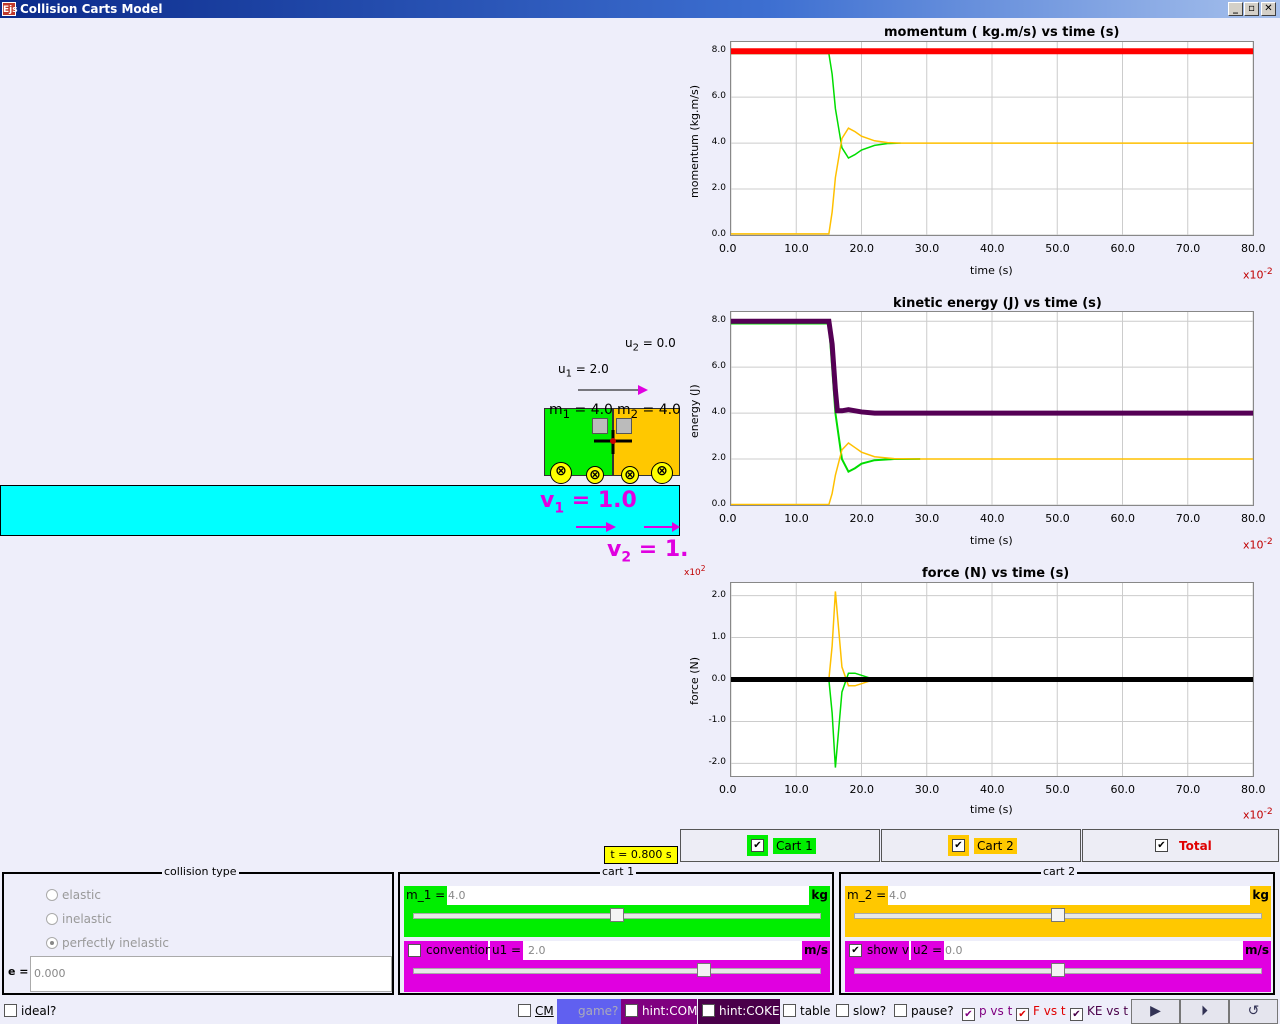 The image size is (1280, 1024). Describe the element at coordinates (30, 1011) in the screenshot. I see `ideal-toggle: ideal?` at that location.